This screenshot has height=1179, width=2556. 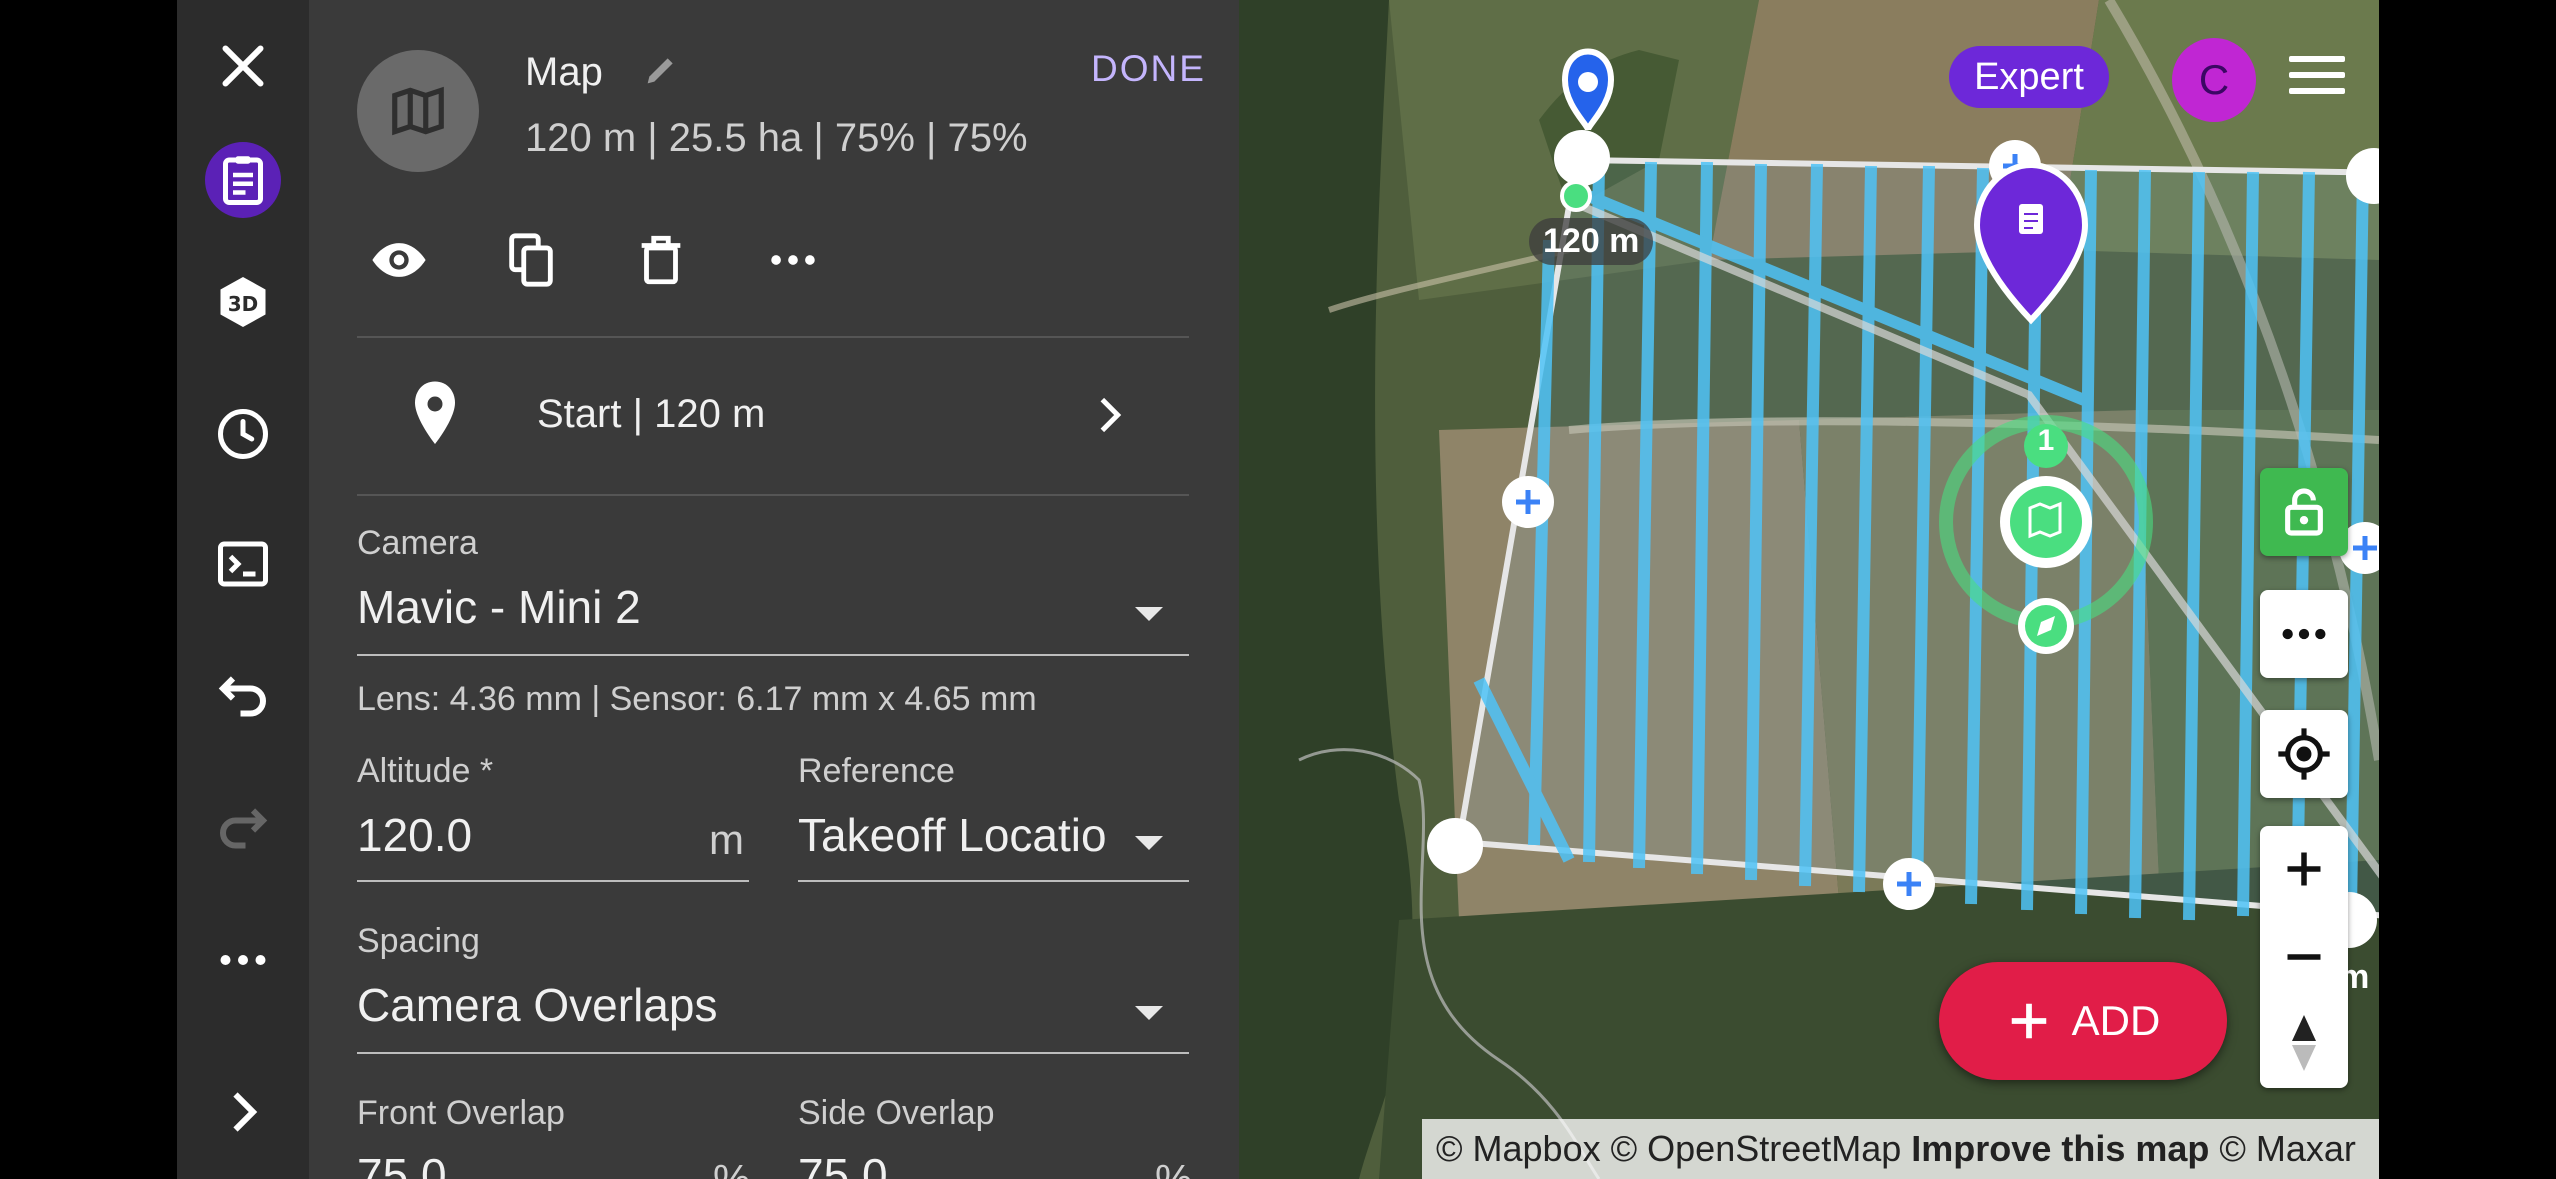 I want to click on altitude-input: 120.0, so click(x=527, y=835).